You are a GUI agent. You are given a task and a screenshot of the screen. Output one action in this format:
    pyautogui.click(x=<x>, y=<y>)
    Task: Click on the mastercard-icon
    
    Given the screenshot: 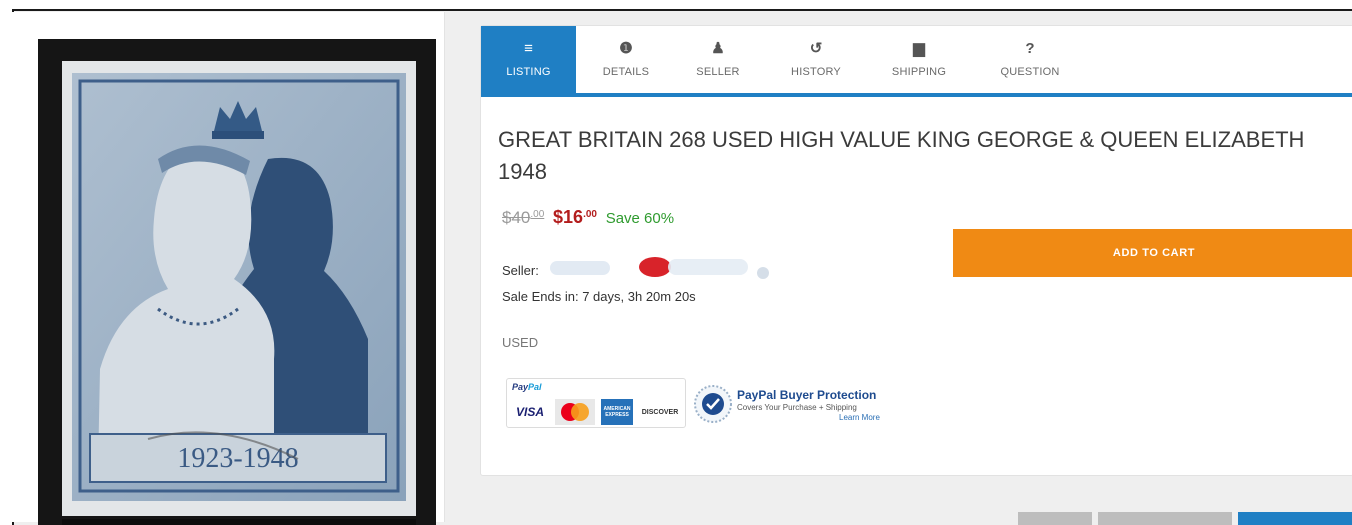 What is the action you would take?
    pyautogui.click(x=575, y=412)
    